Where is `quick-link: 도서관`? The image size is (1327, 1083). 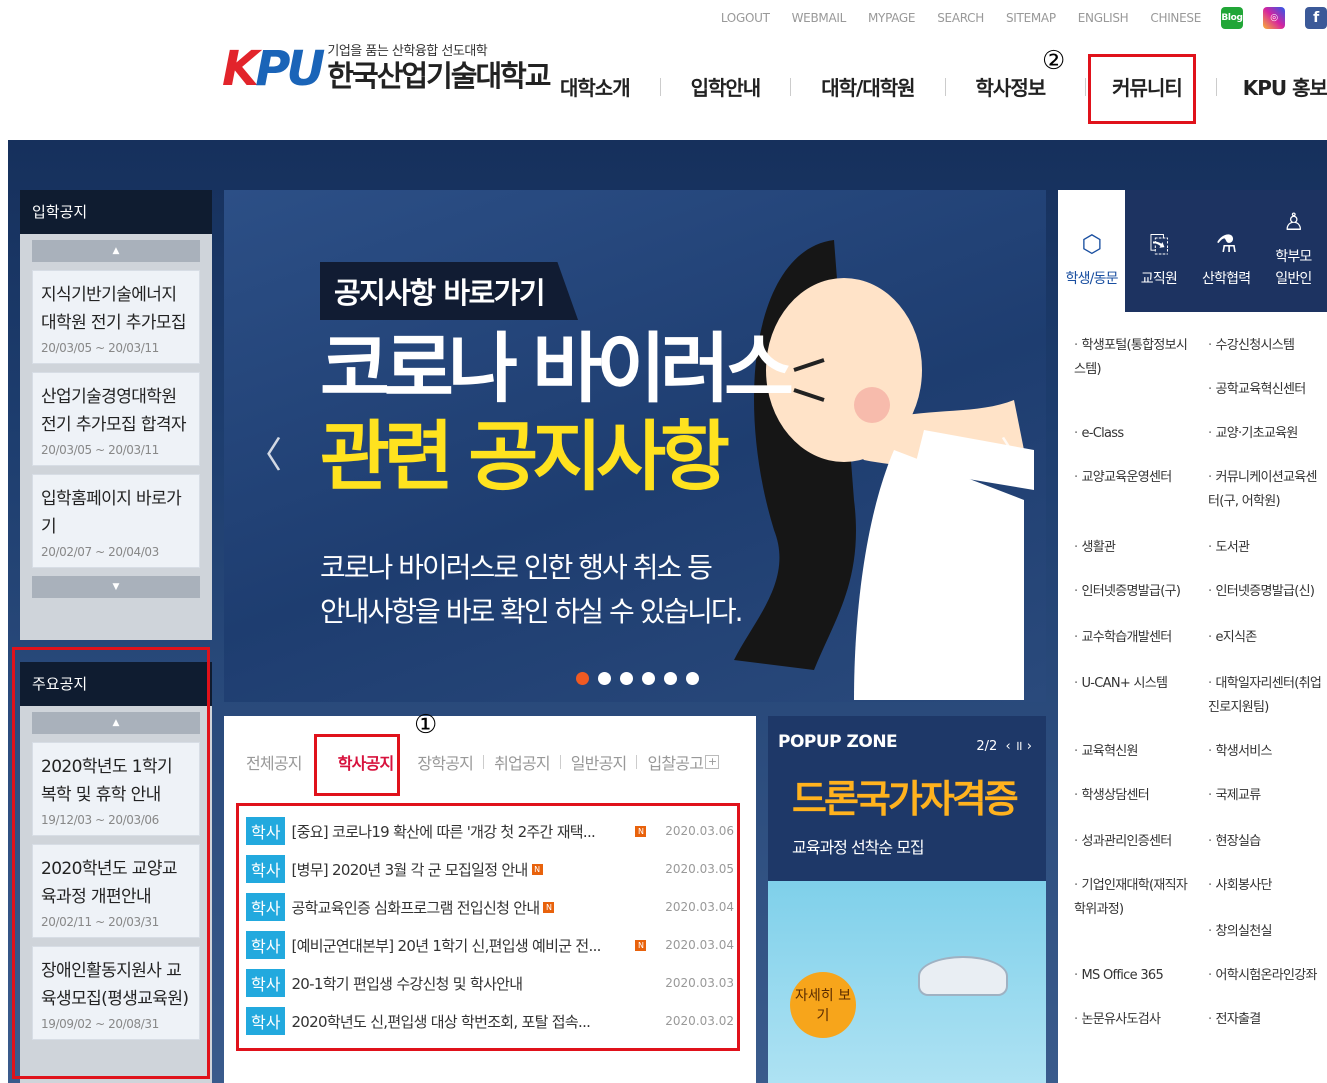 quick-link: 도서관 is located at coordinates (1228, 548).